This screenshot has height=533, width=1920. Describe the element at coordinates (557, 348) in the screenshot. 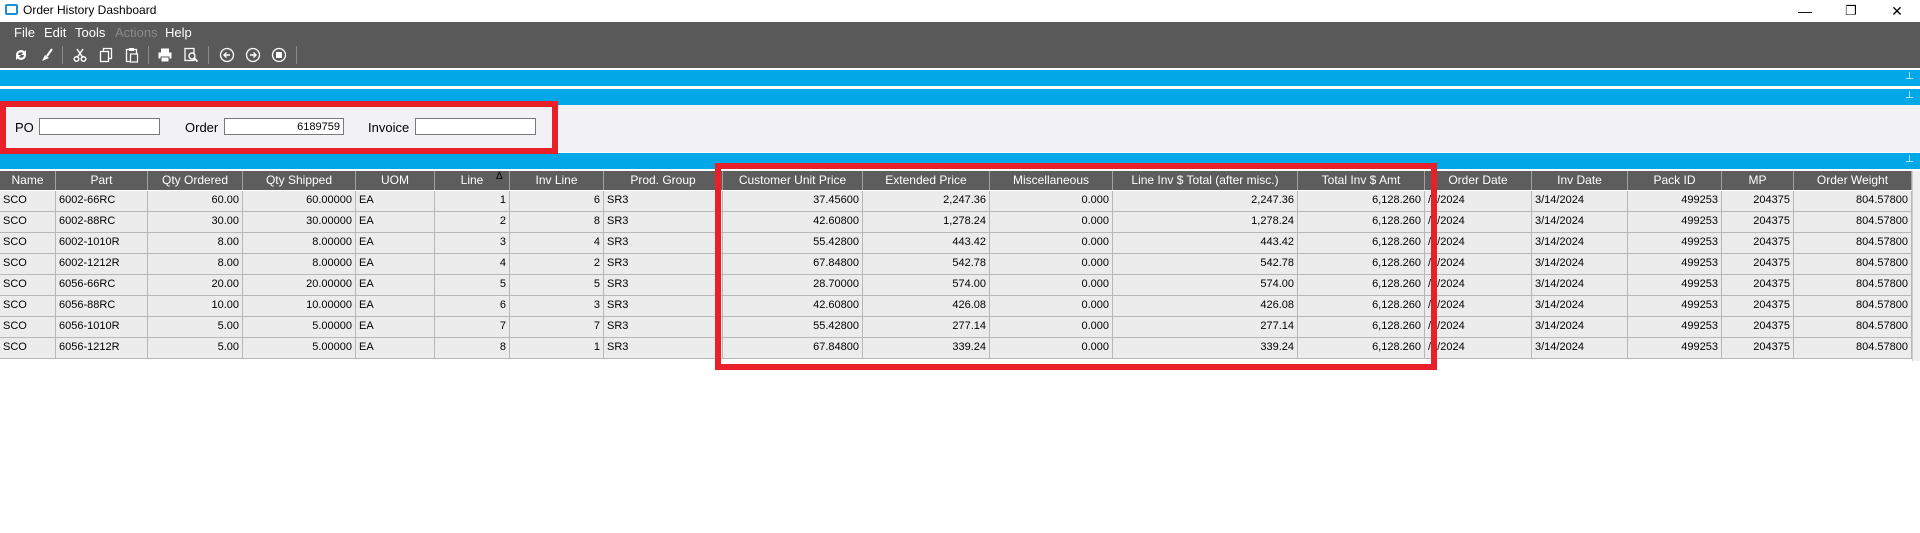

I see `cell-inv-line: 1` at that location.